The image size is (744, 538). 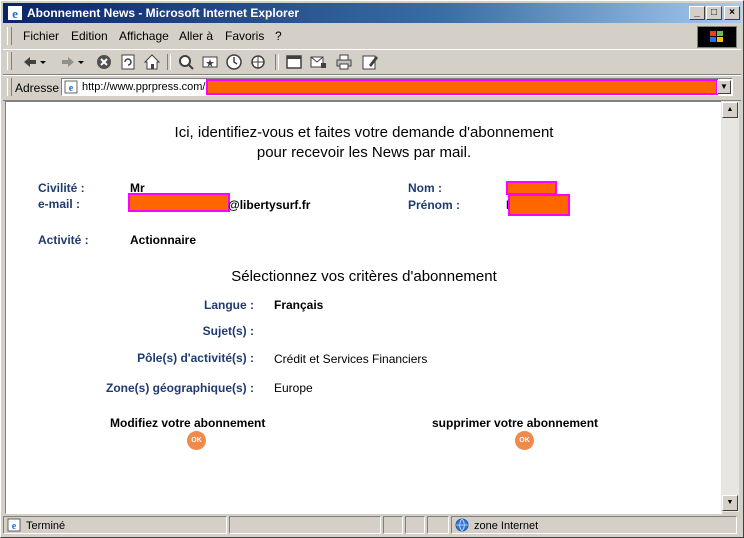 What do you see at coordinates (594, 525) in the screenshot?
I see `status-panel-zone: zone Internet` at bounding box center [594, 525].